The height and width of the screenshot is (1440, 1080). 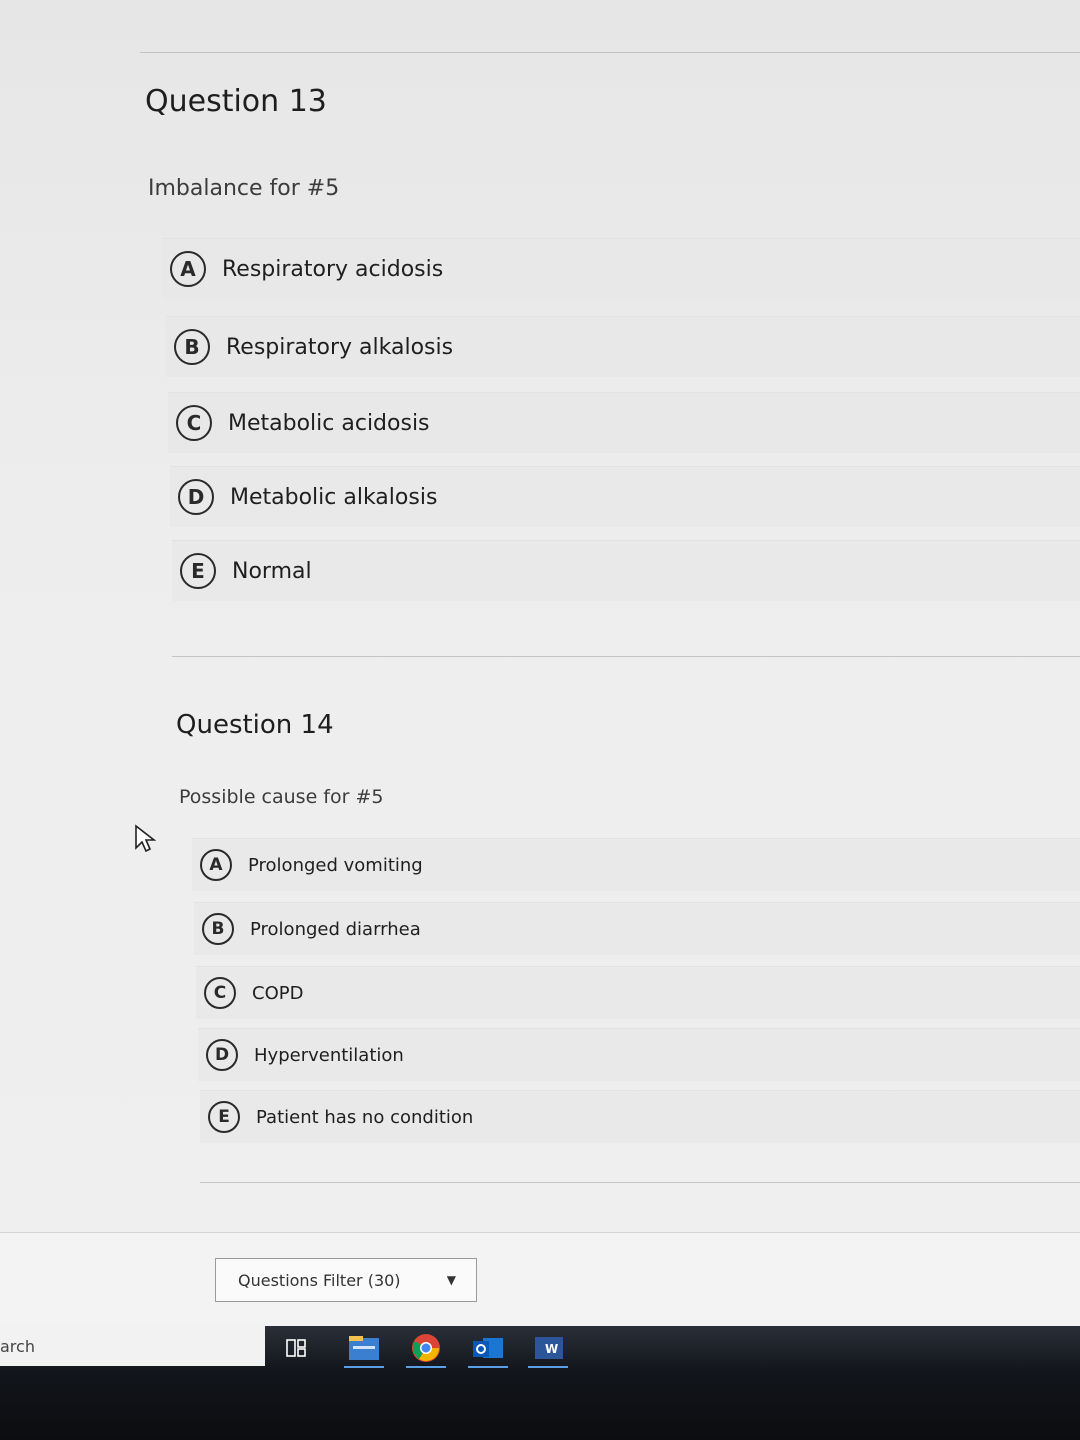 I want to click on q13-option-a: A Respiratory acidosis, so click(x=621, y=268).